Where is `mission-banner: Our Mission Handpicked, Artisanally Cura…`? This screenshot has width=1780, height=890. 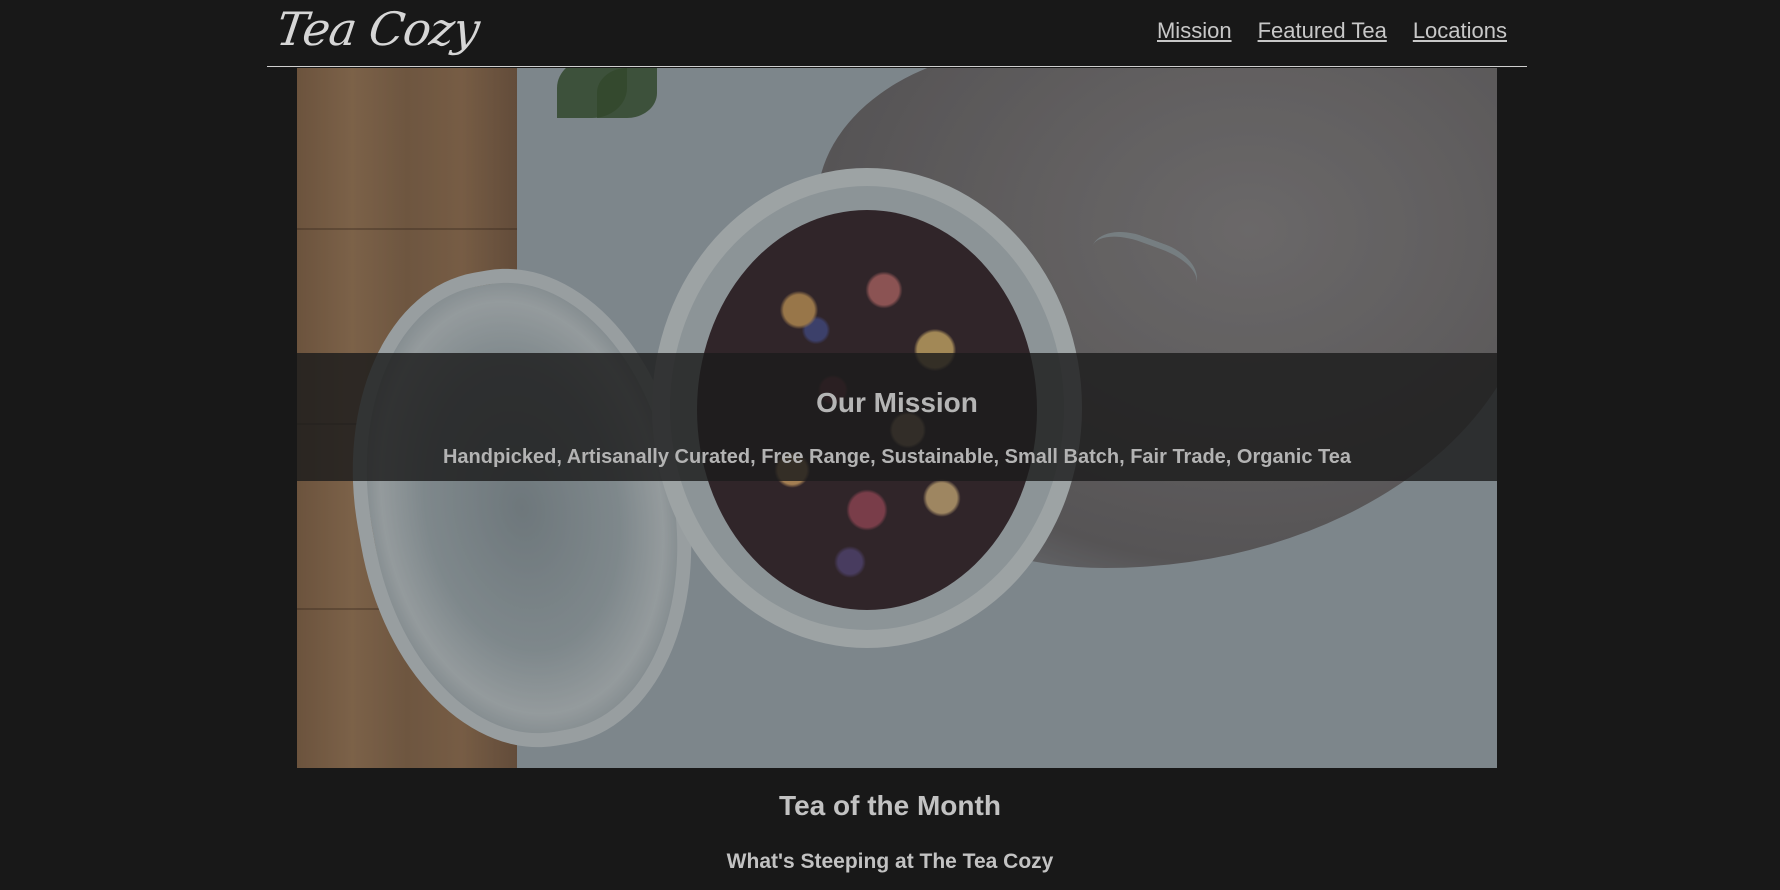
mission-banner: Our Mission Handpicked, Artisanally Cura… is located at coordinates (897, 417).